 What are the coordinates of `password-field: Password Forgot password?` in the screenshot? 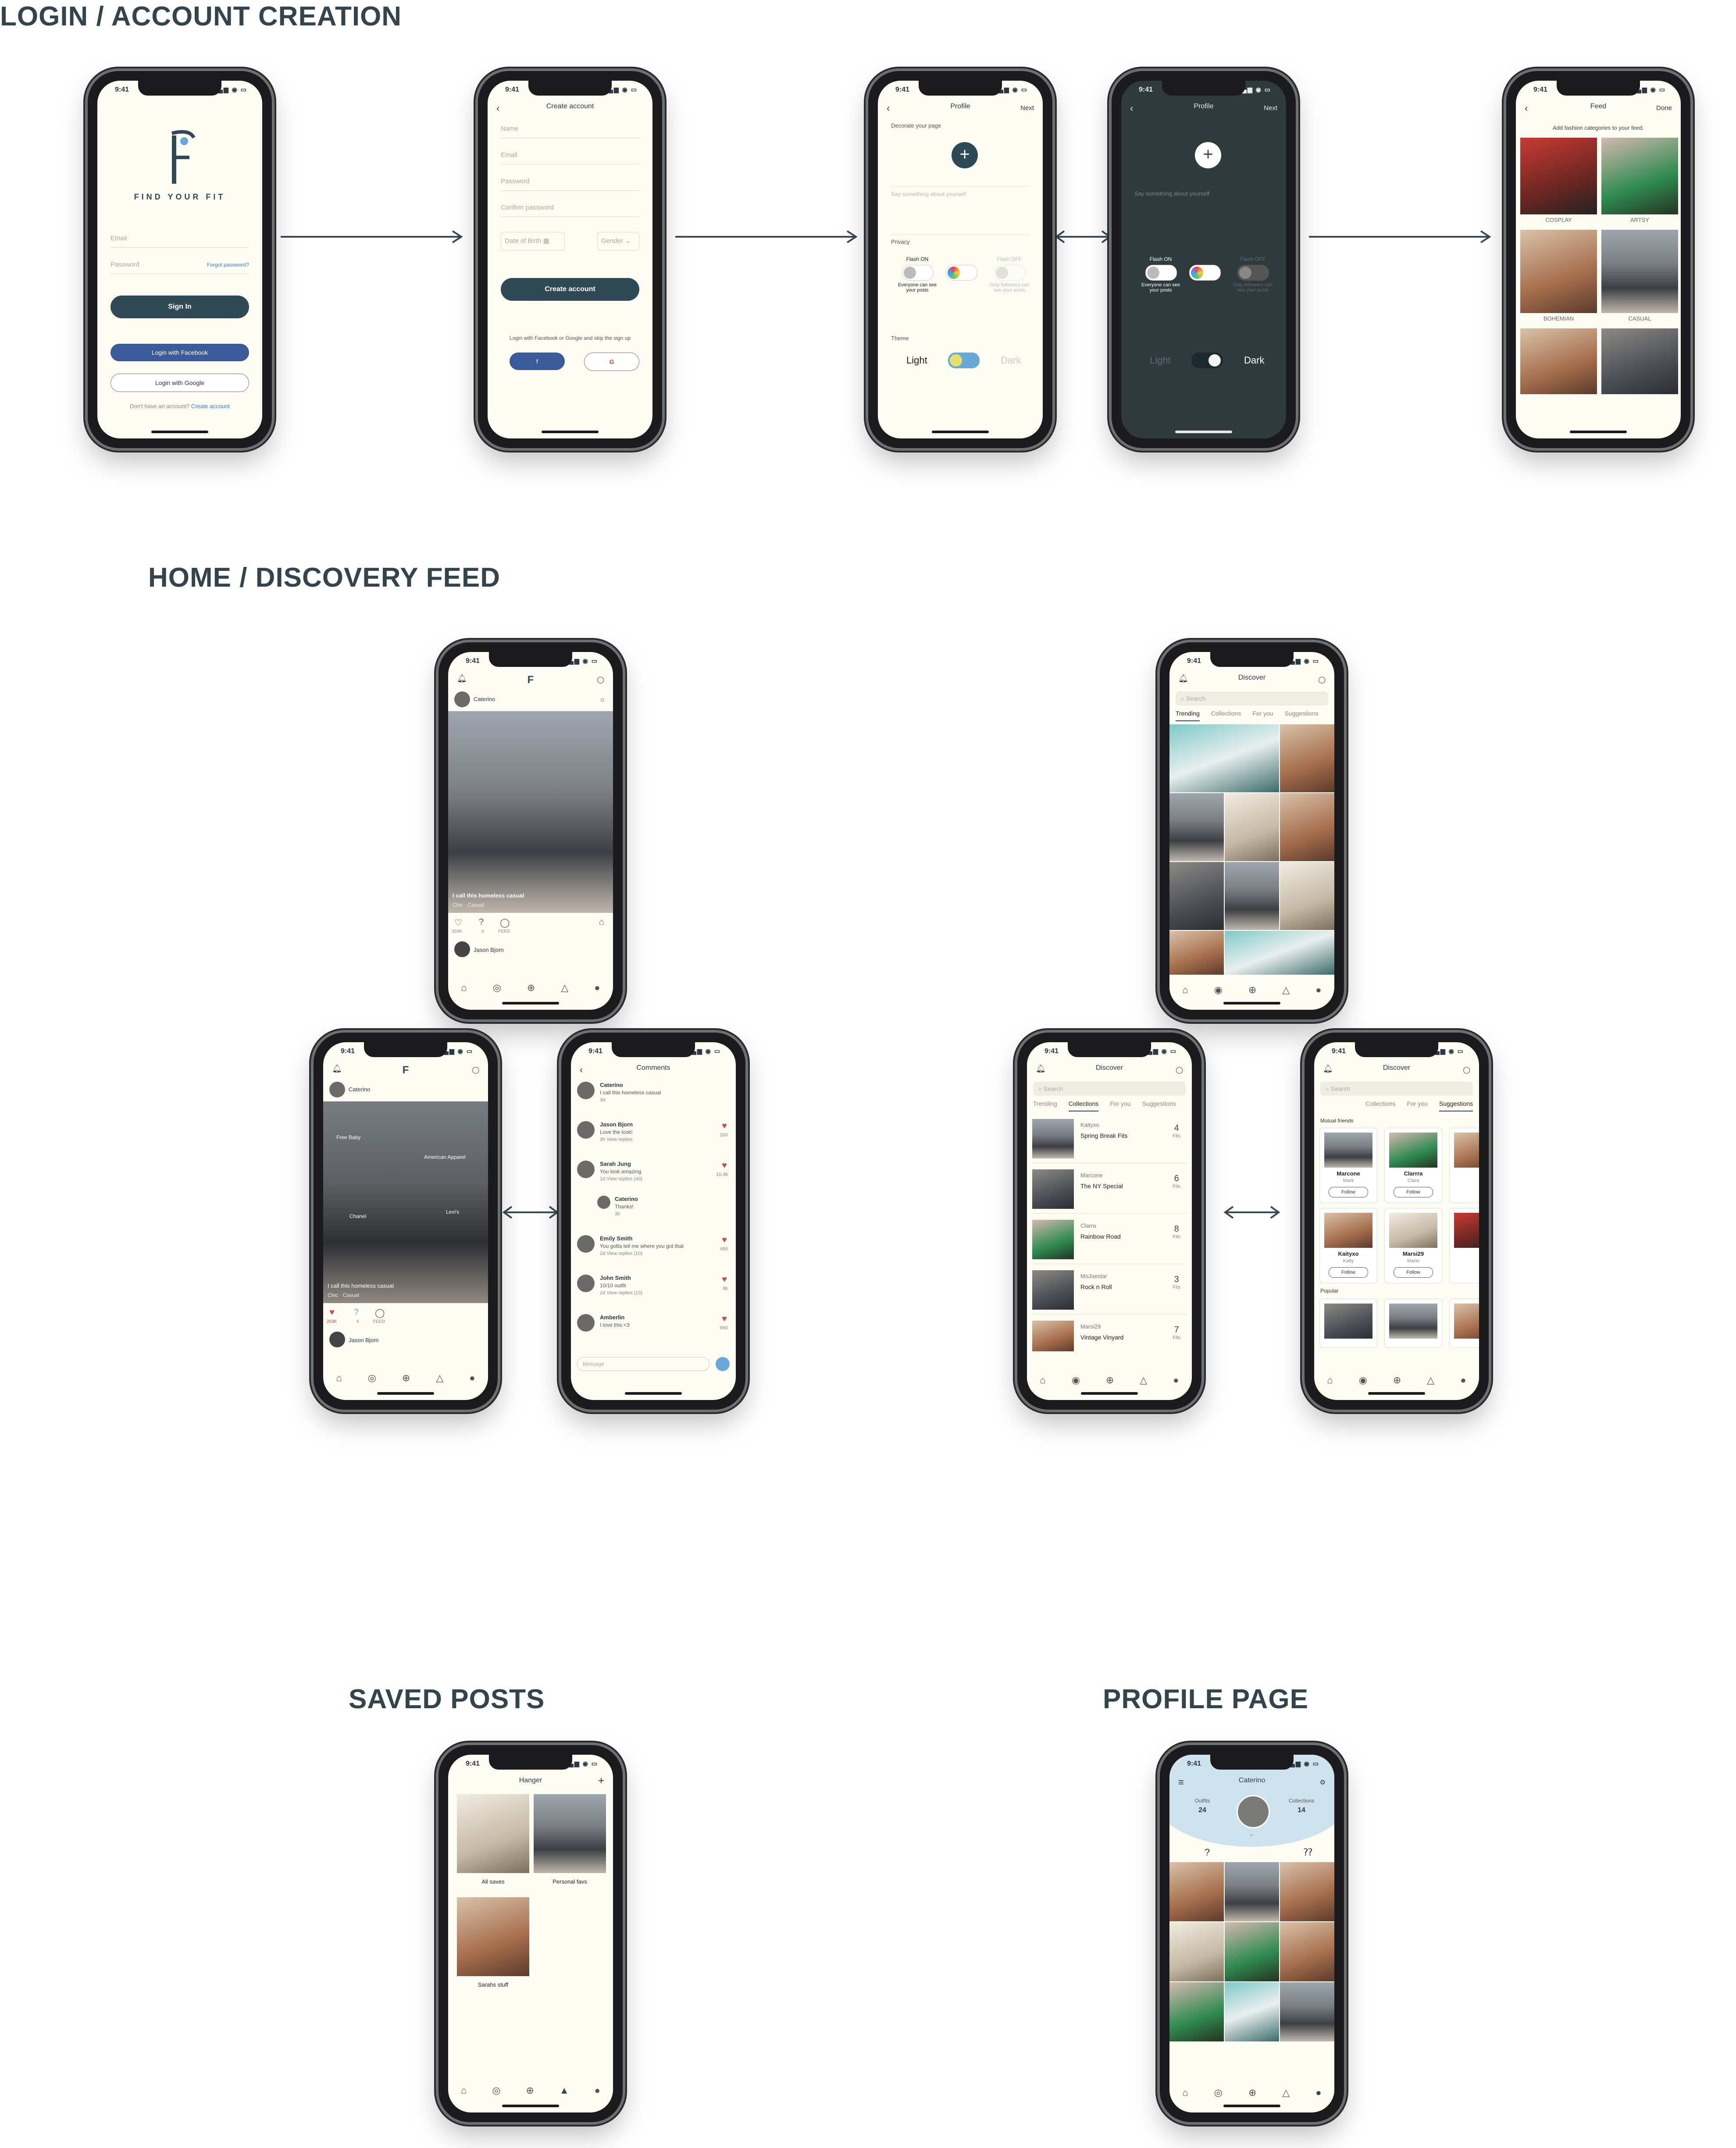 It's located at (180, 265).